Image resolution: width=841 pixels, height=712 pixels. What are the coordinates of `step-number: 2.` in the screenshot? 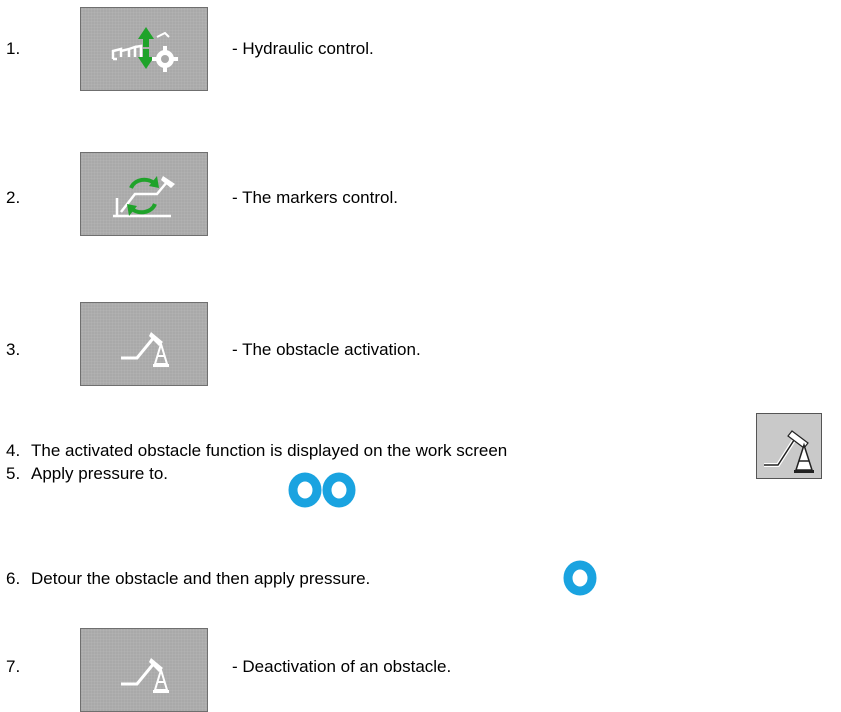 It's located at (13, 197).